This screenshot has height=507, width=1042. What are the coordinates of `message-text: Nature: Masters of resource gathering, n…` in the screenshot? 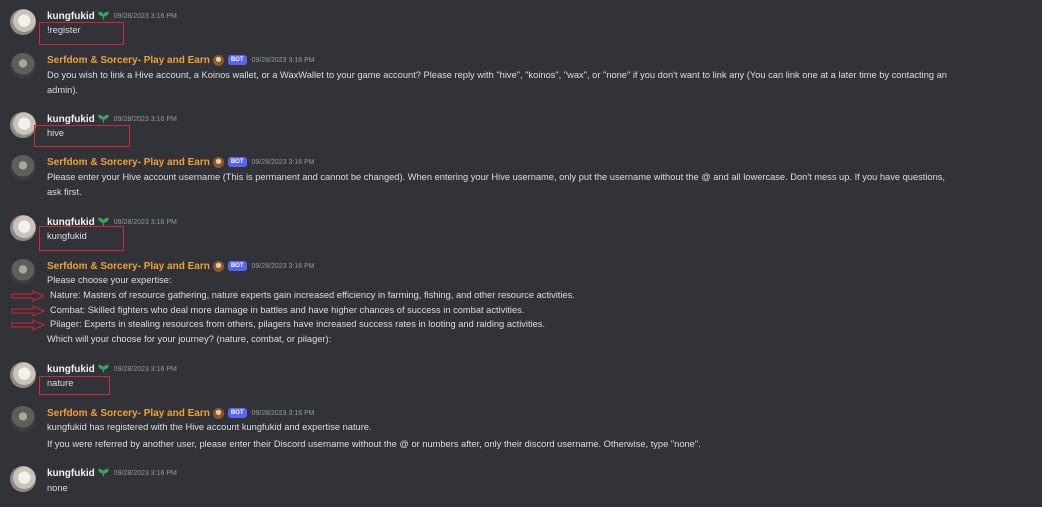 It's located at (312, 295).